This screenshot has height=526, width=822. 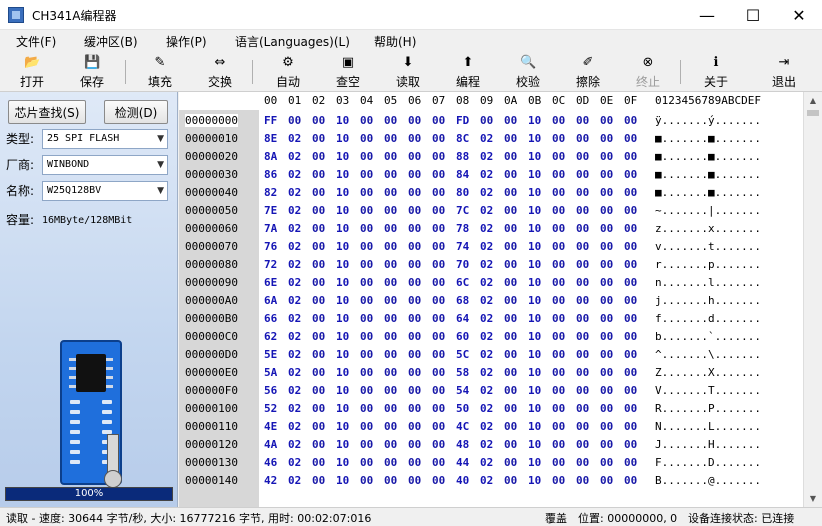 What do you see at coordinates (111, 41) in the screenshot?
I see `menu-buffer: 缓冲区(B)` at bounding box center [111, 41].